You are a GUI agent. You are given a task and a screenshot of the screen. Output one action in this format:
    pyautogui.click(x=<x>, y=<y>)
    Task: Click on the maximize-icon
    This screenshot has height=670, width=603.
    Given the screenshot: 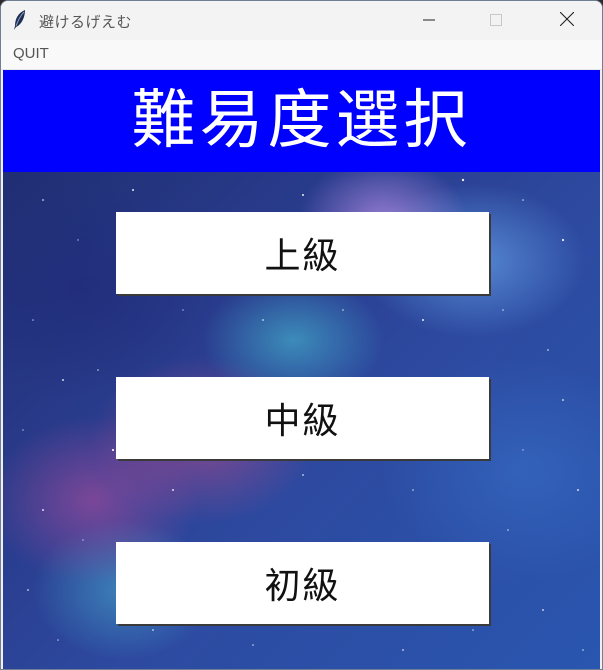 What is the action you would take?
    pyautogui.click(x=496, y=20)
    